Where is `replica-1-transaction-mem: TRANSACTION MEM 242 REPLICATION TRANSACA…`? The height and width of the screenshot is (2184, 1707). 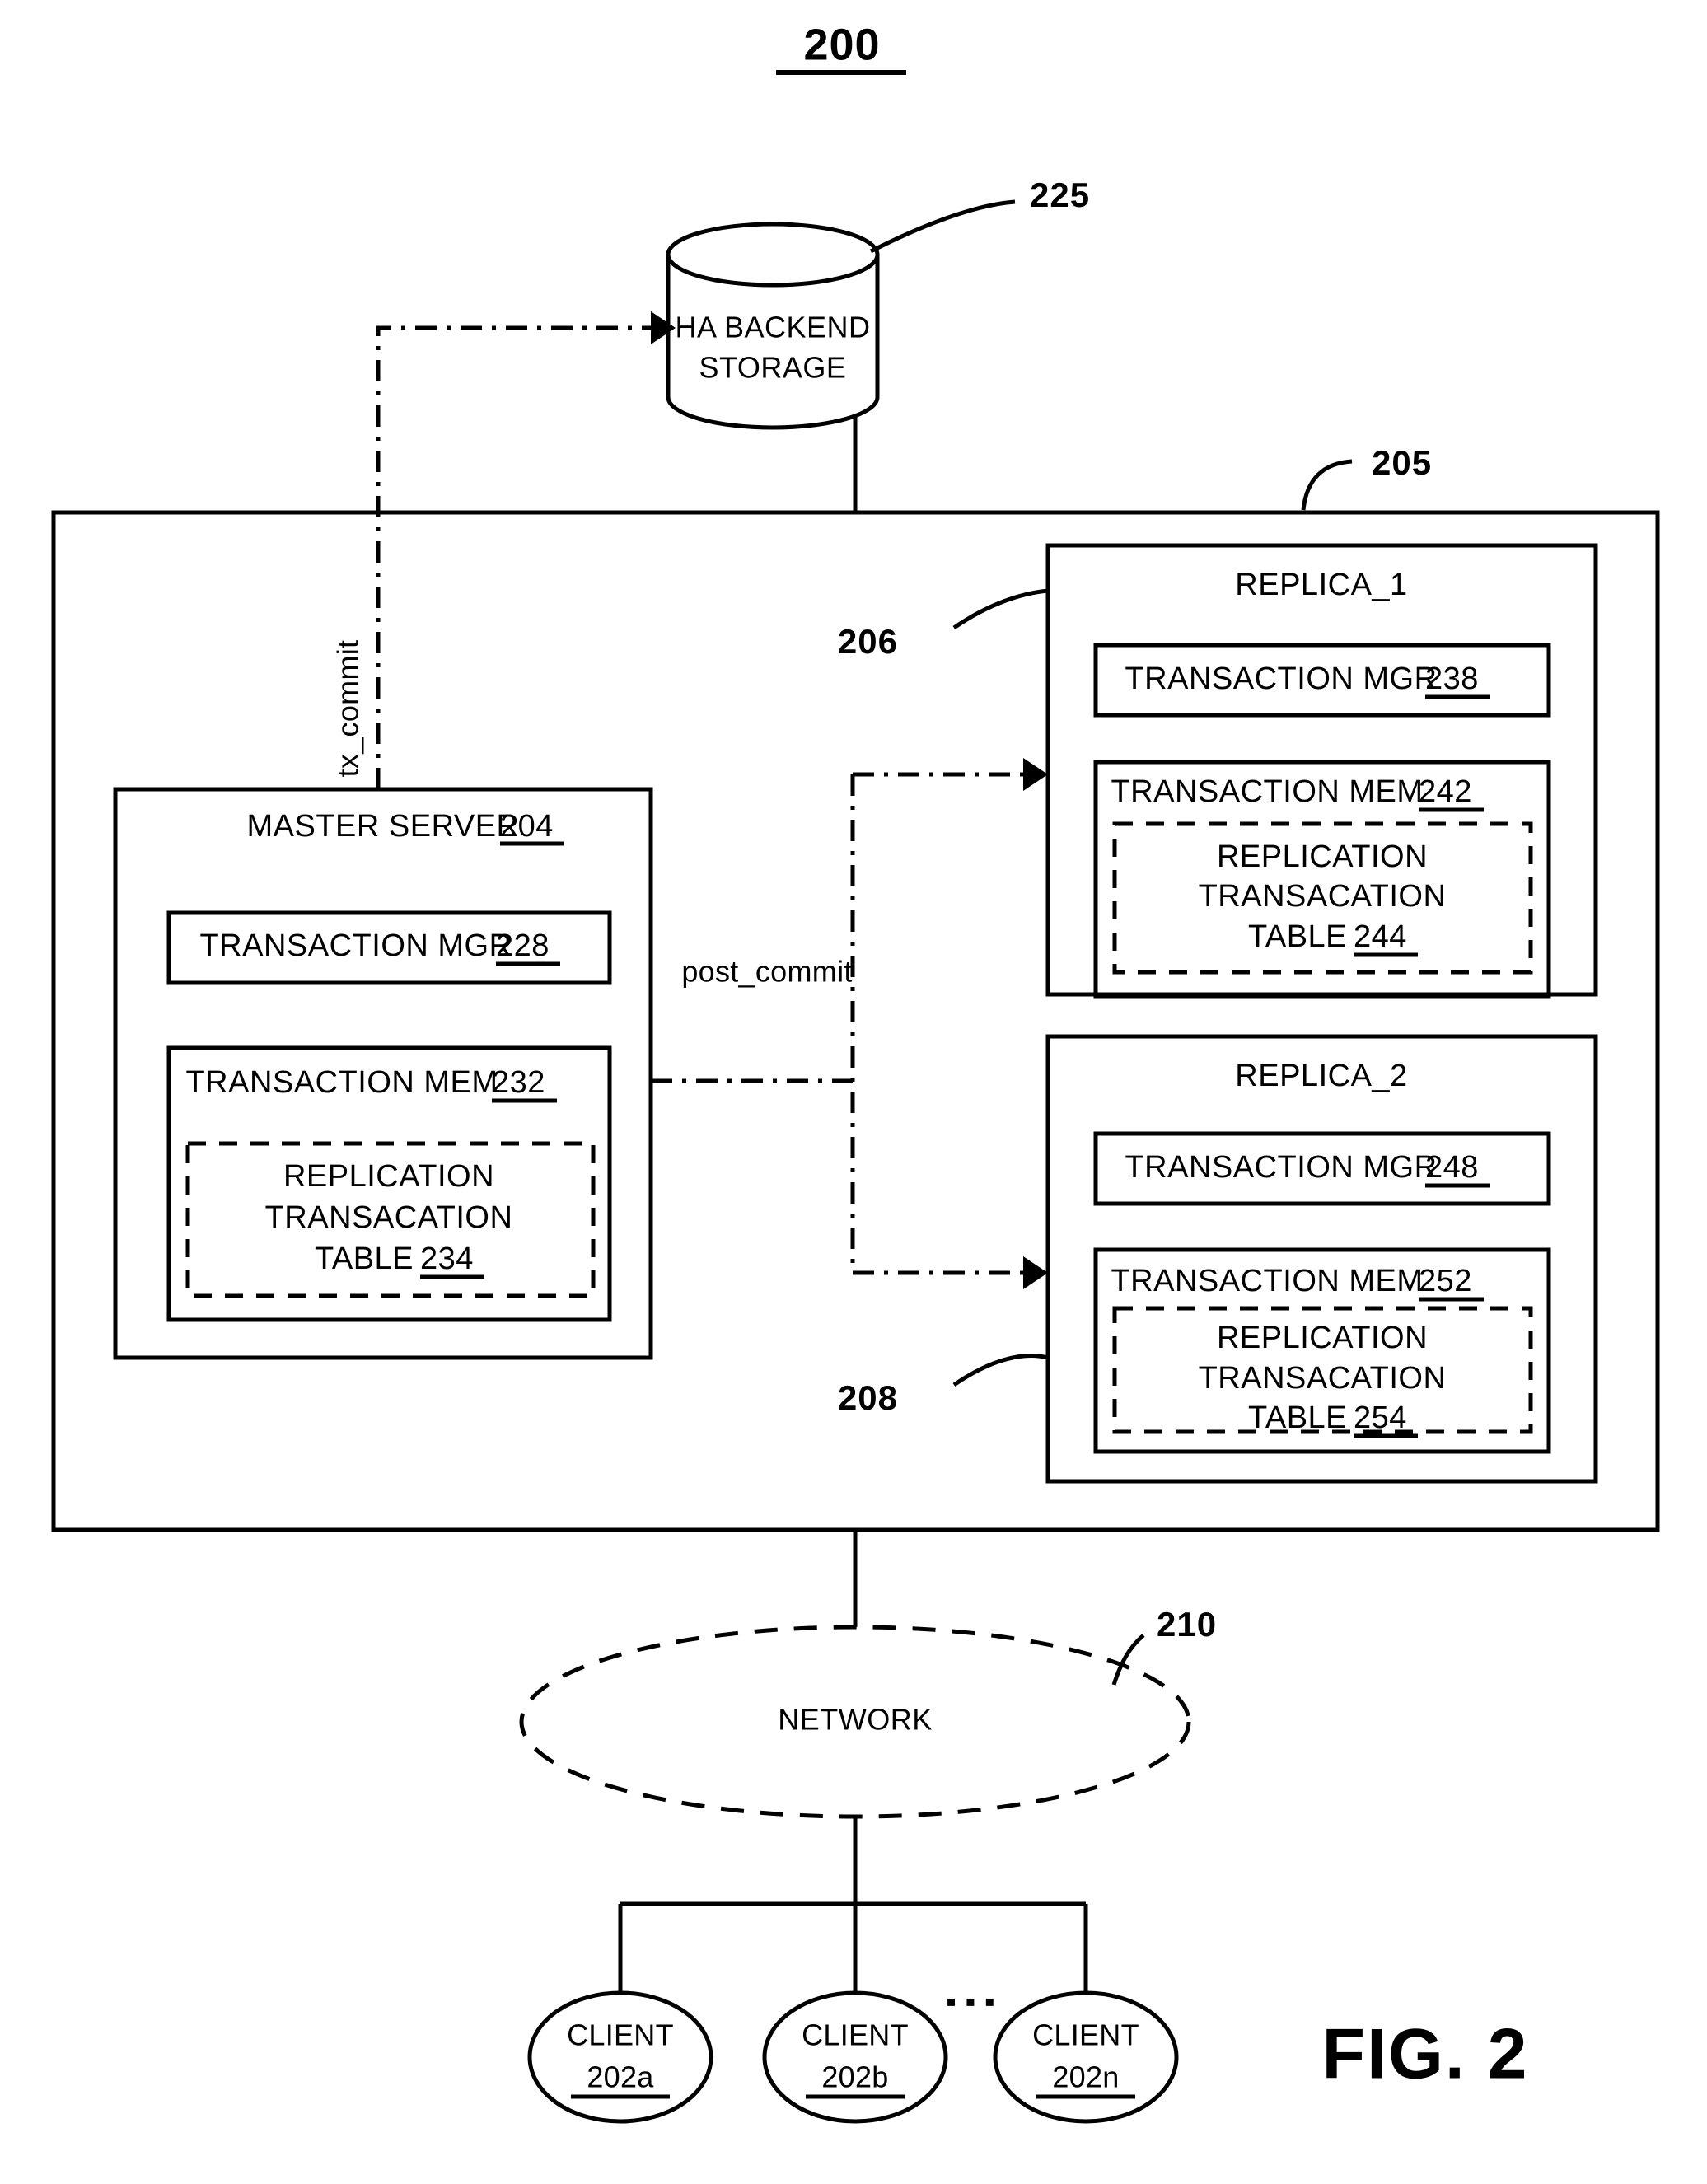
replica-1-transaction-mem: TRANSACTION MEM 242 REPLICATION TRANSACA… is located at coordinates (1322, 879).